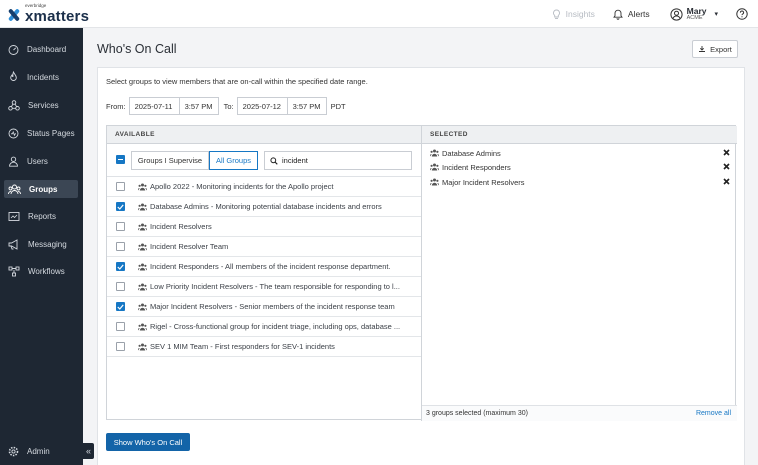 Image resolution: width=758 pixels, height=465 pixels. I want to click on selected-item-label: Incident Responders, so click(476, 167).